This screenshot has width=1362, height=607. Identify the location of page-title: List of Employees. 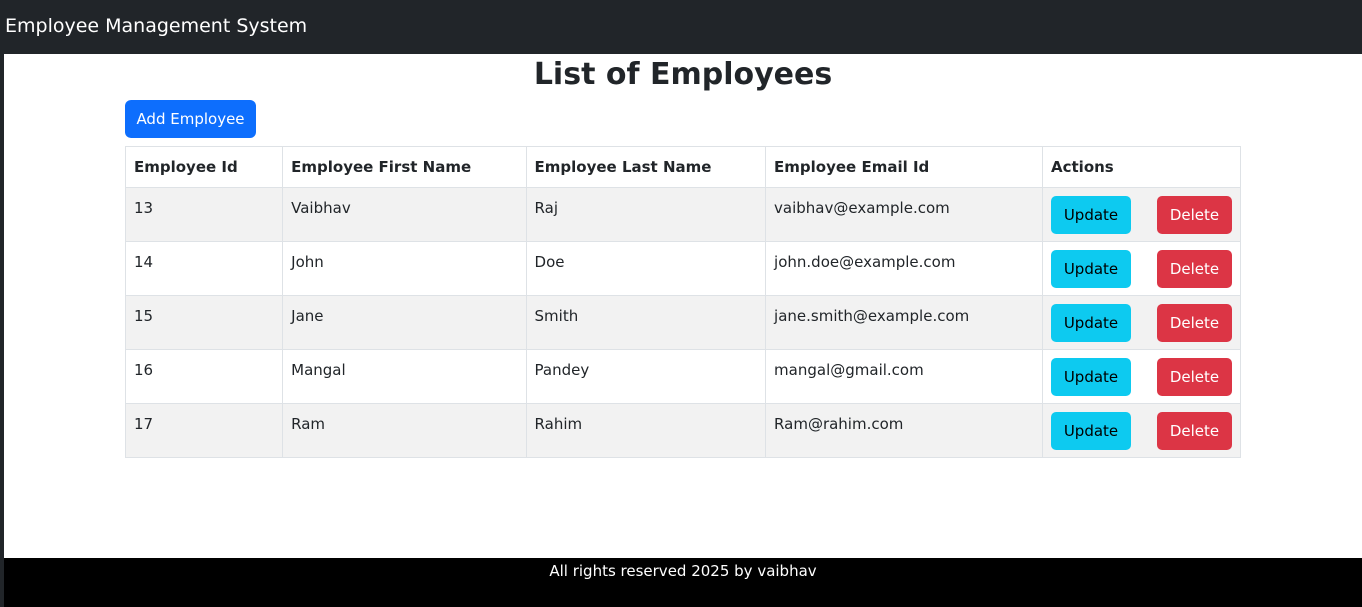
(683, 74).